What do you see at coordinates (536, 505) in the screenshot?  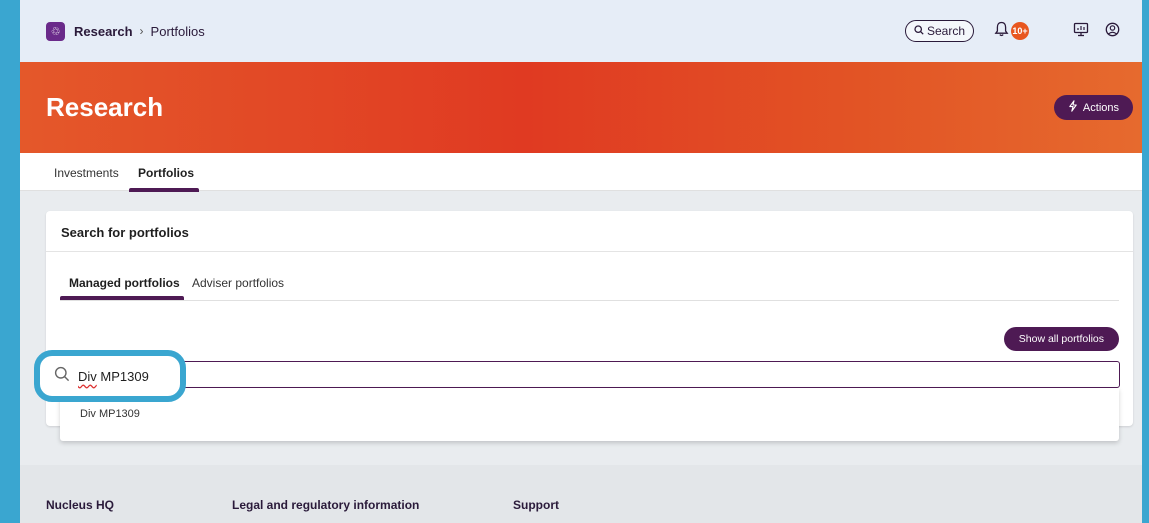 I see `footer-link-support: Support` at bounding box center [536, 505].